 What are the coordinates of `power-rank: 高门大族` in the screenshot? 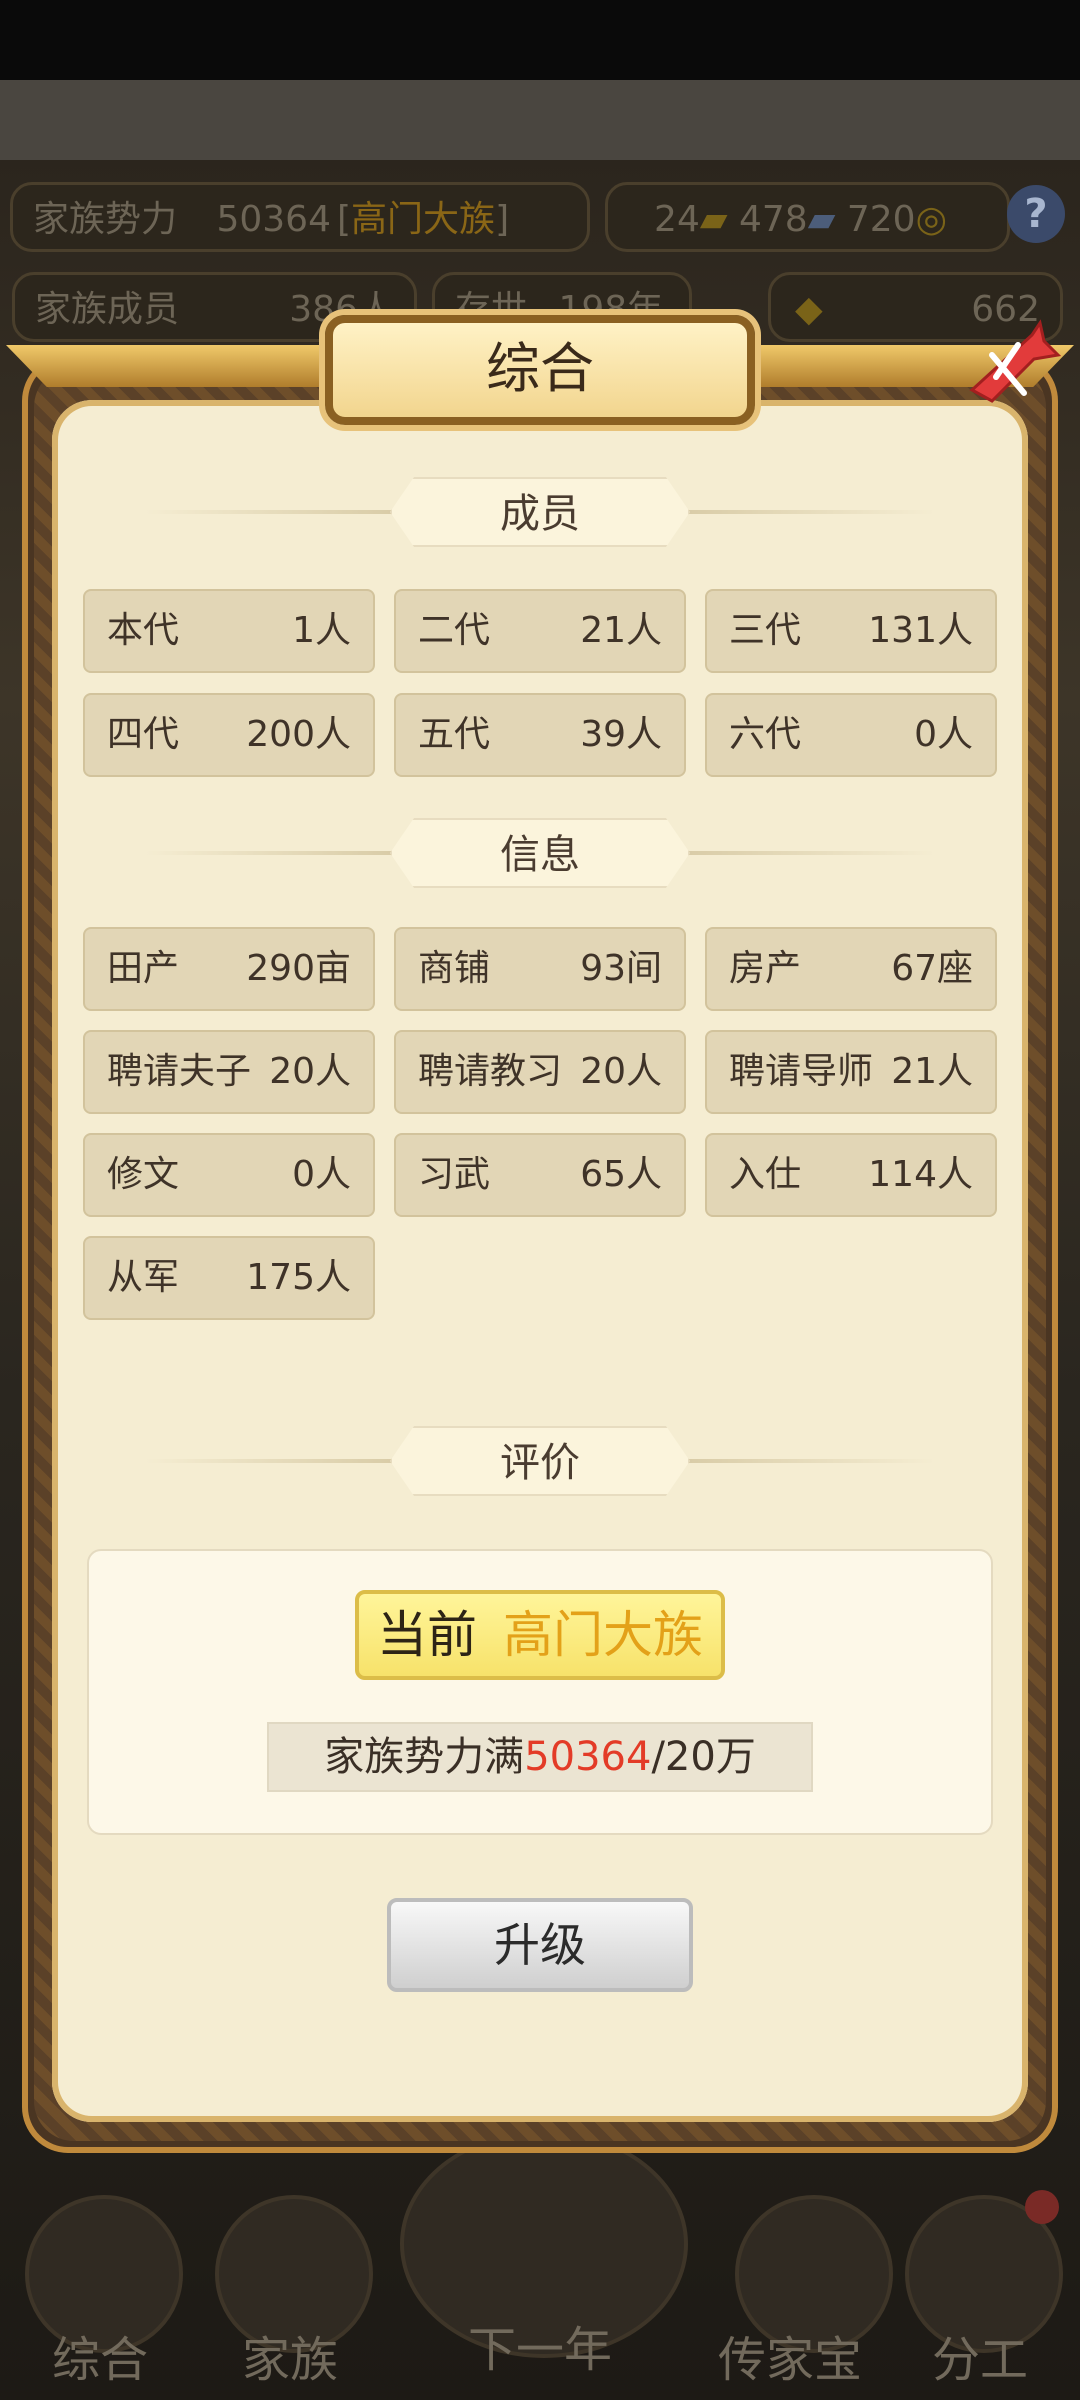 It's located at (423, 219).